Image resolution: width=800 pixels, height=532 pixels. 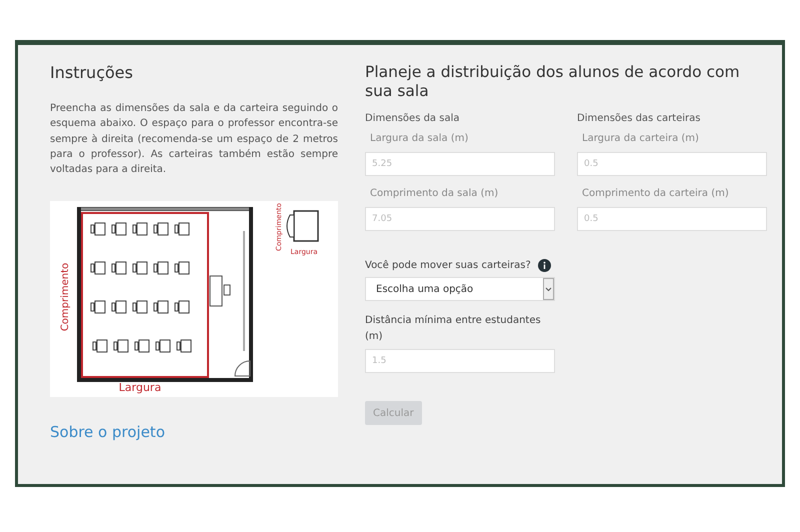 What do you see at coordinates (412, 118) in the screenshot?
I see `group-heading: Dimensões da sala` at bounding box center [412, 118].